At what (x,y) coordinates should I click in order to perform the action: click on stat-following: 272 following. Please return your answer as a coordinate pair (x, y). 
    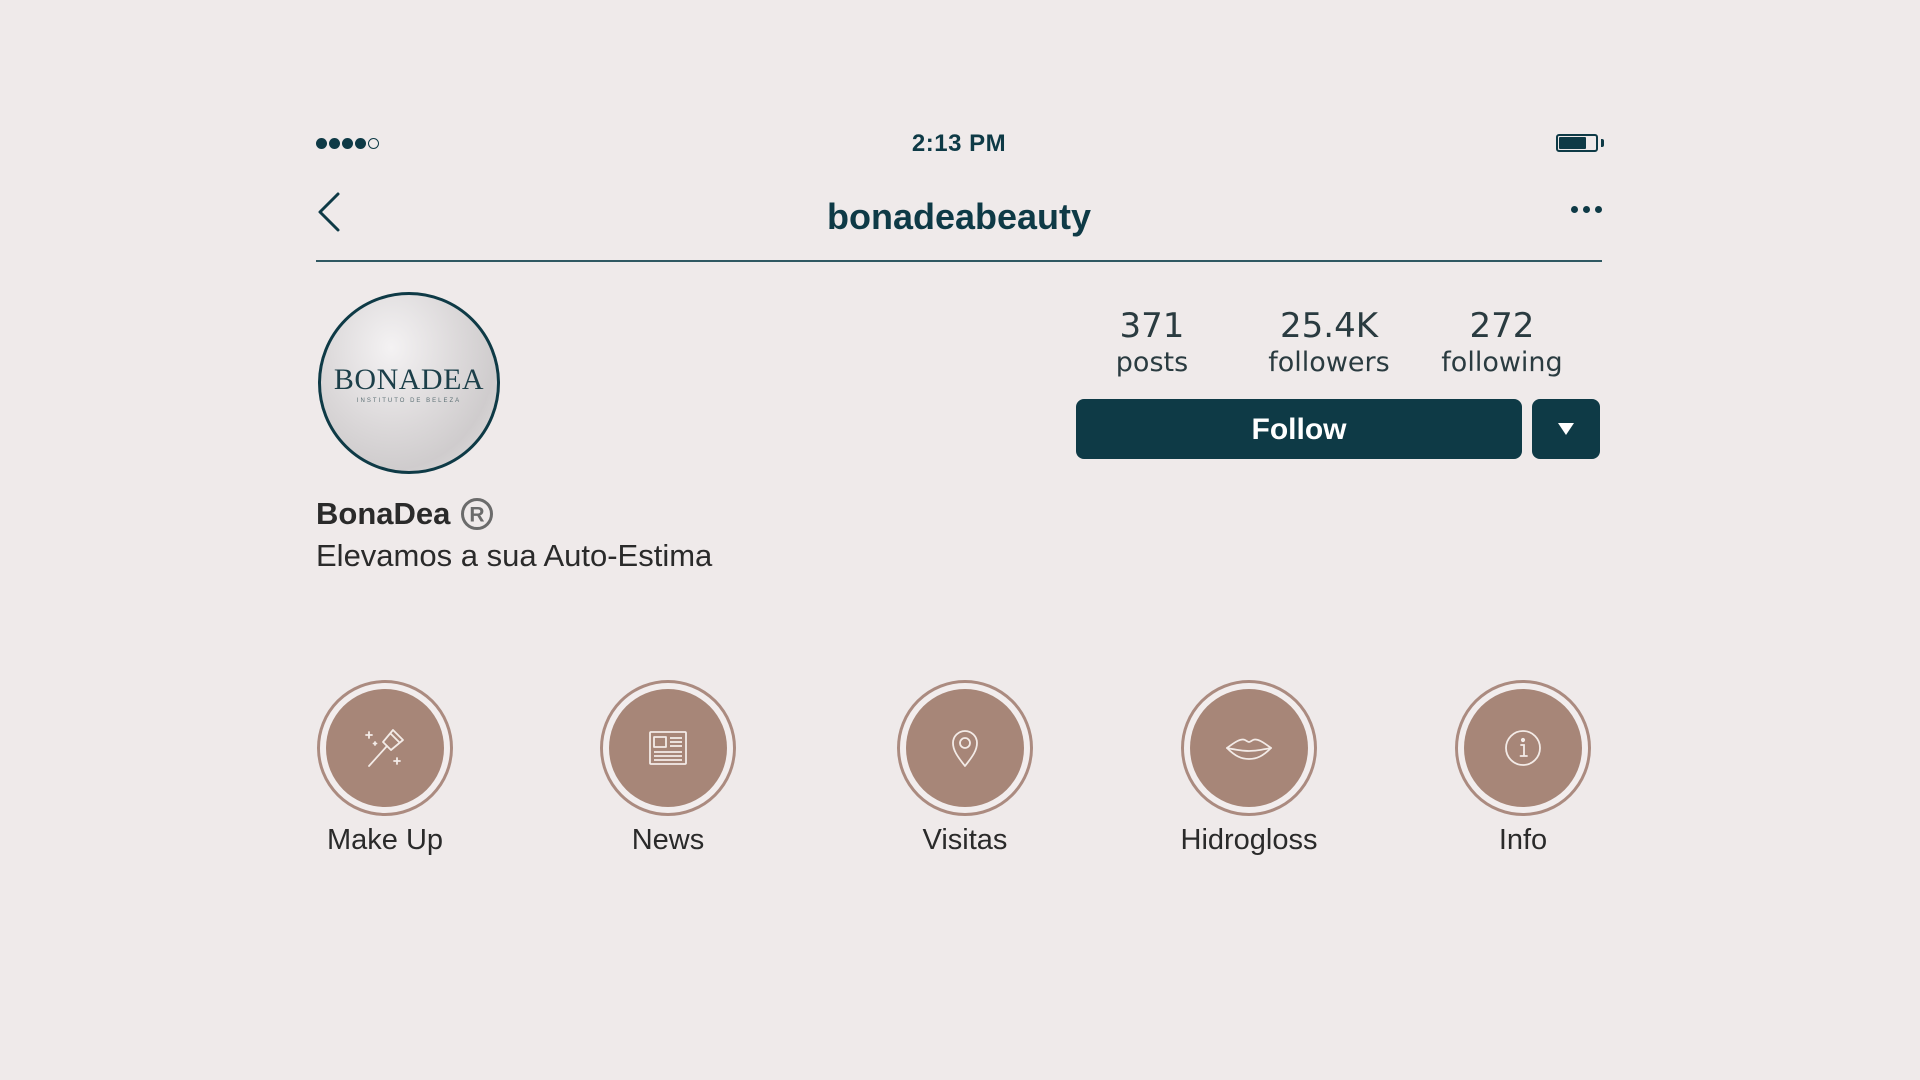
    Looking at the image, I should click on (1502, 343).